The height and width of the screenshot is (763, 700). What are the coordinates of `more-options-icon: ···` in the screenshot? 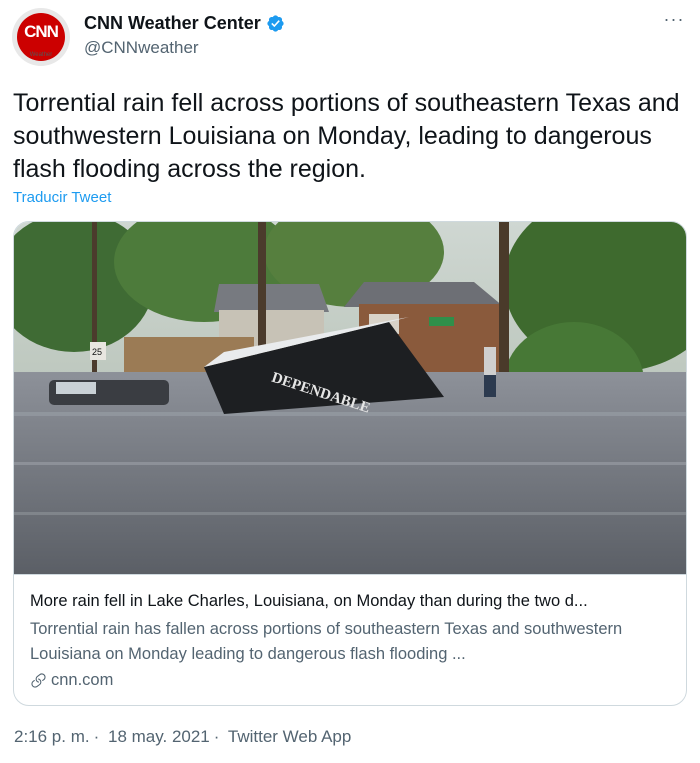 It's located at (674, 21).